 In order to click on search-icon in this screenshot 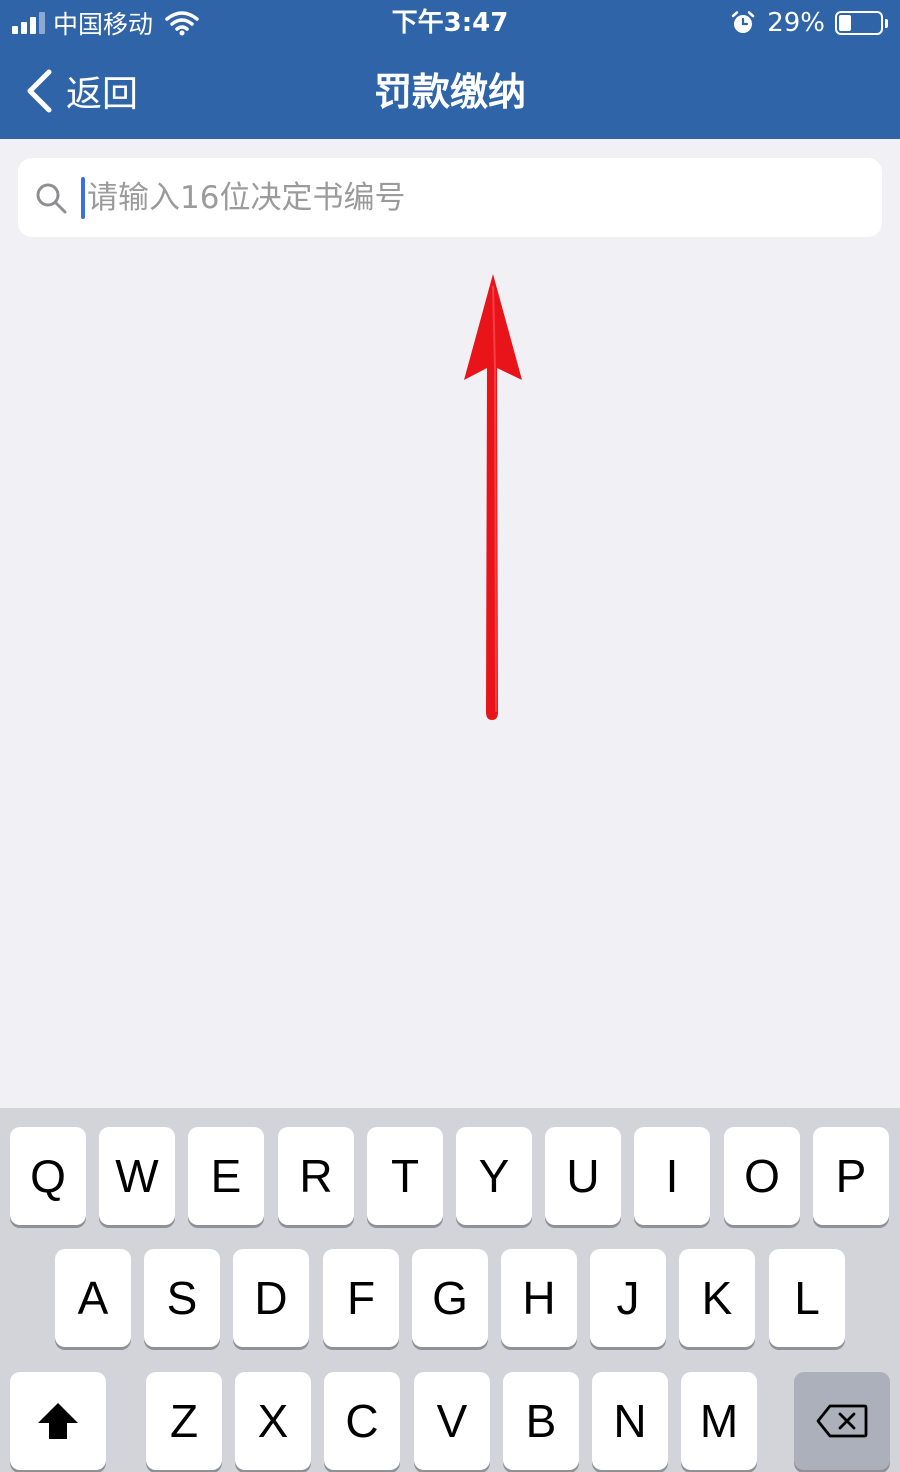, I will do `click(51, 198)`.